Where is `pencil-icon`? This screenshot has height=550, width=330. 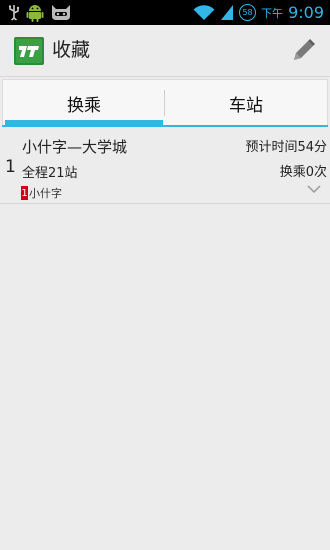 pencil-icon is located at coordinates (303, 51).